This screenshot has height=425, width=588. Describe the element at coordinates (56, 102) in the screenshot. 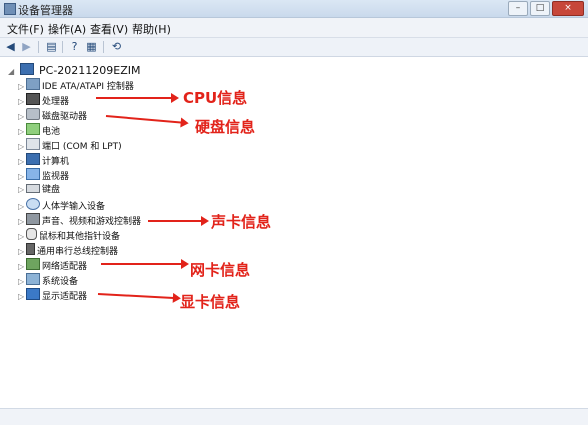

I see `tree-item-label: 处理器` at that location.